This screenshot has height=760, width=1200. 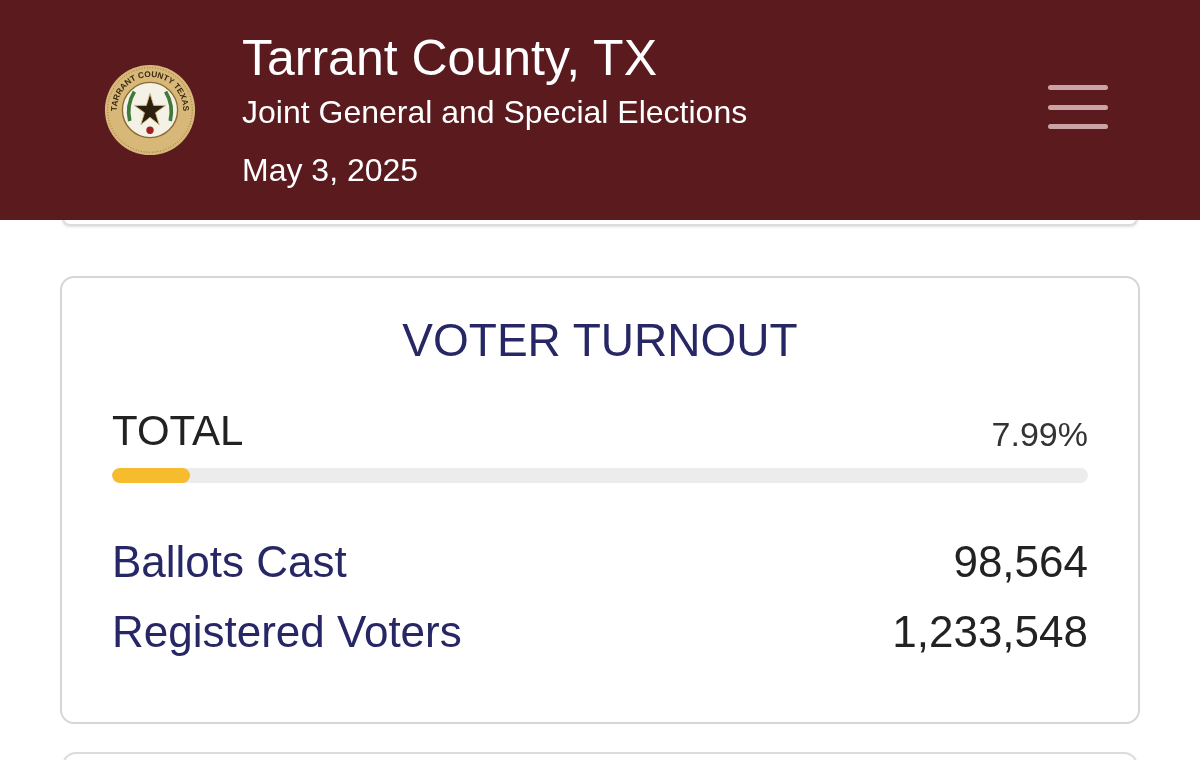 What do you see at coordinates (287, 632) in the screenshot?
I see `stat-label: Registered Voters` at bounding box center [287, 632].